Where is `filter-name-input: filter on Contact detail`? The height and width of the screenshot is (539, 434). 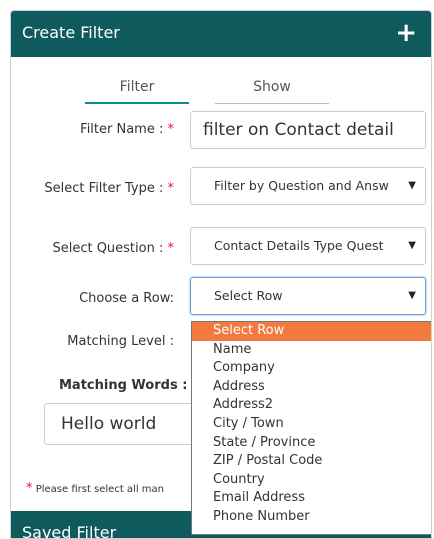
filter-name-input: filter on Contact detail is located at coordinates (308, 130).